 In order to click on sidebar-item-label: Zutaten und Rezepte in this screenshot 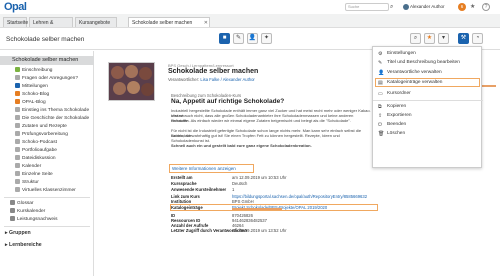, I will do `click(44, 126)`.